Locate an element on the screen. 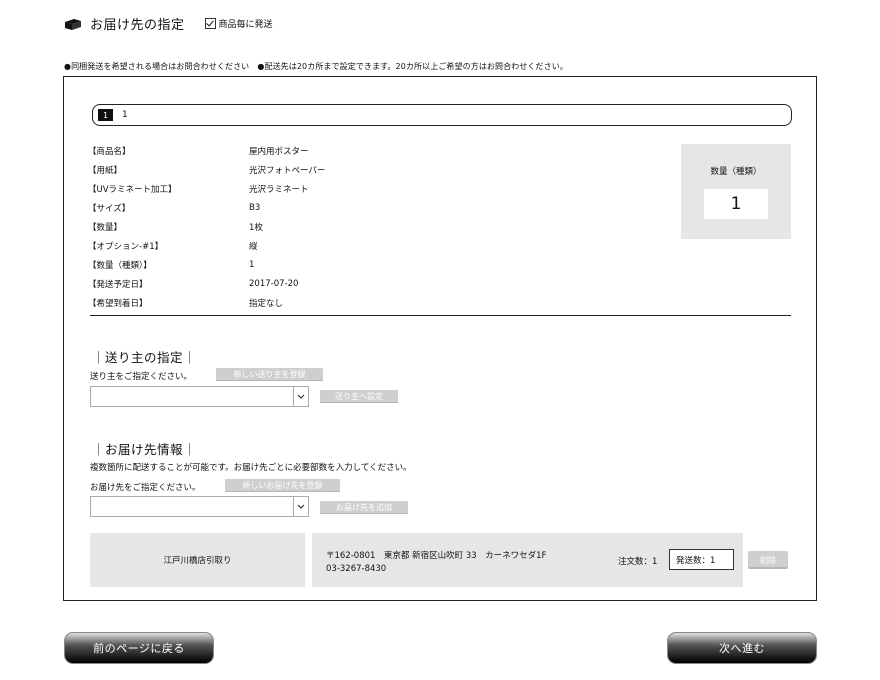  detail-value: 指定なし is located at coordinates (266, 303).